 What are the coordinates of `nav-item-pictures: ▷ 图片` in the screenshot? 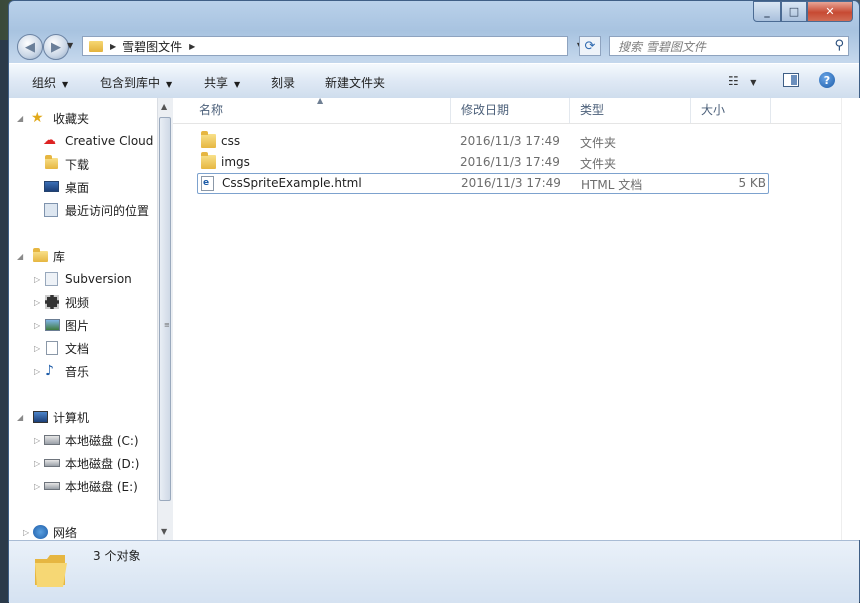 It's located at (84, 325).